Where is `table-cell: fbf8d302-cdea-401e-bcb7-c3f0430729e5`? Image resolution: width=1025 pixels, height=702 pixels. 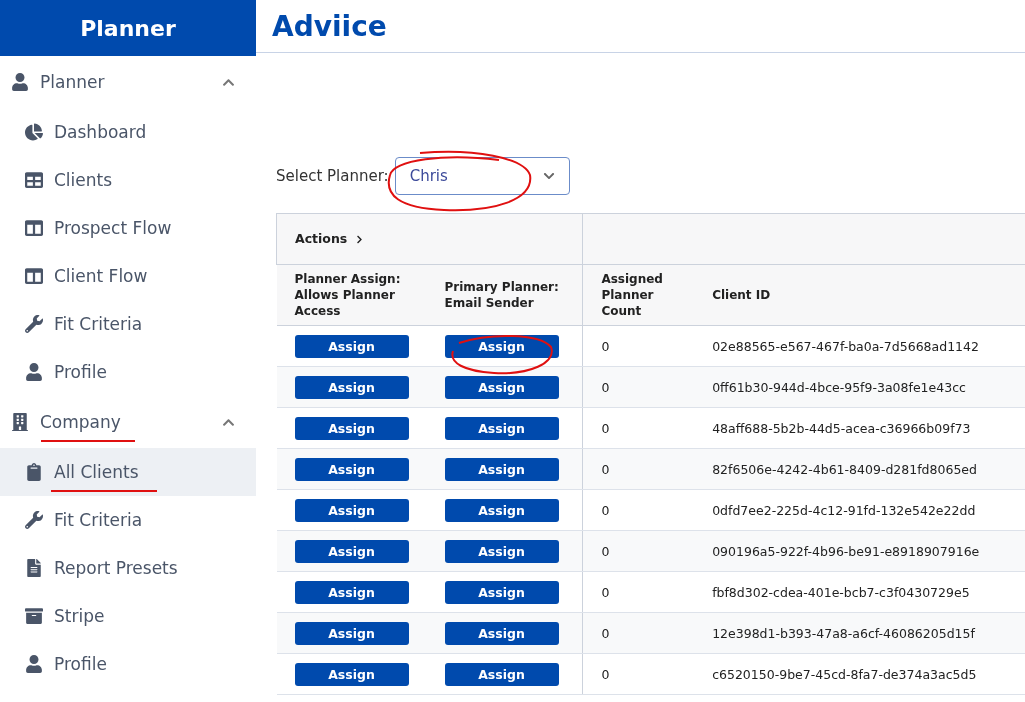 table-cell: fbf8d302-cdea-401e-bcb7-c3f0430729e5 is located at coordinates (841, 592).